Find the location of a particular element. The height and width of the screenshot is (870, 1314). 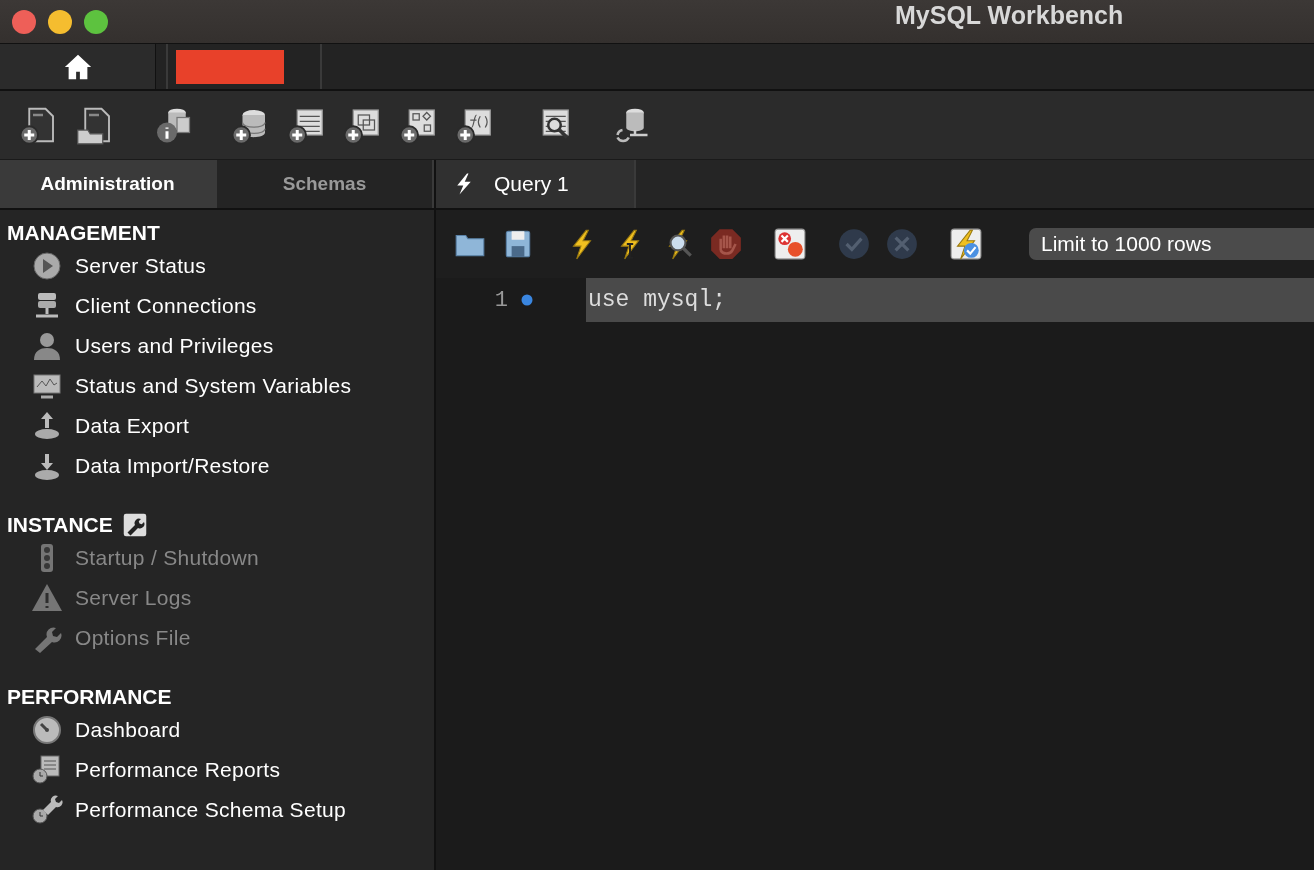

sidebar-item: Users and Privileges is located at coordinates (217, 346).